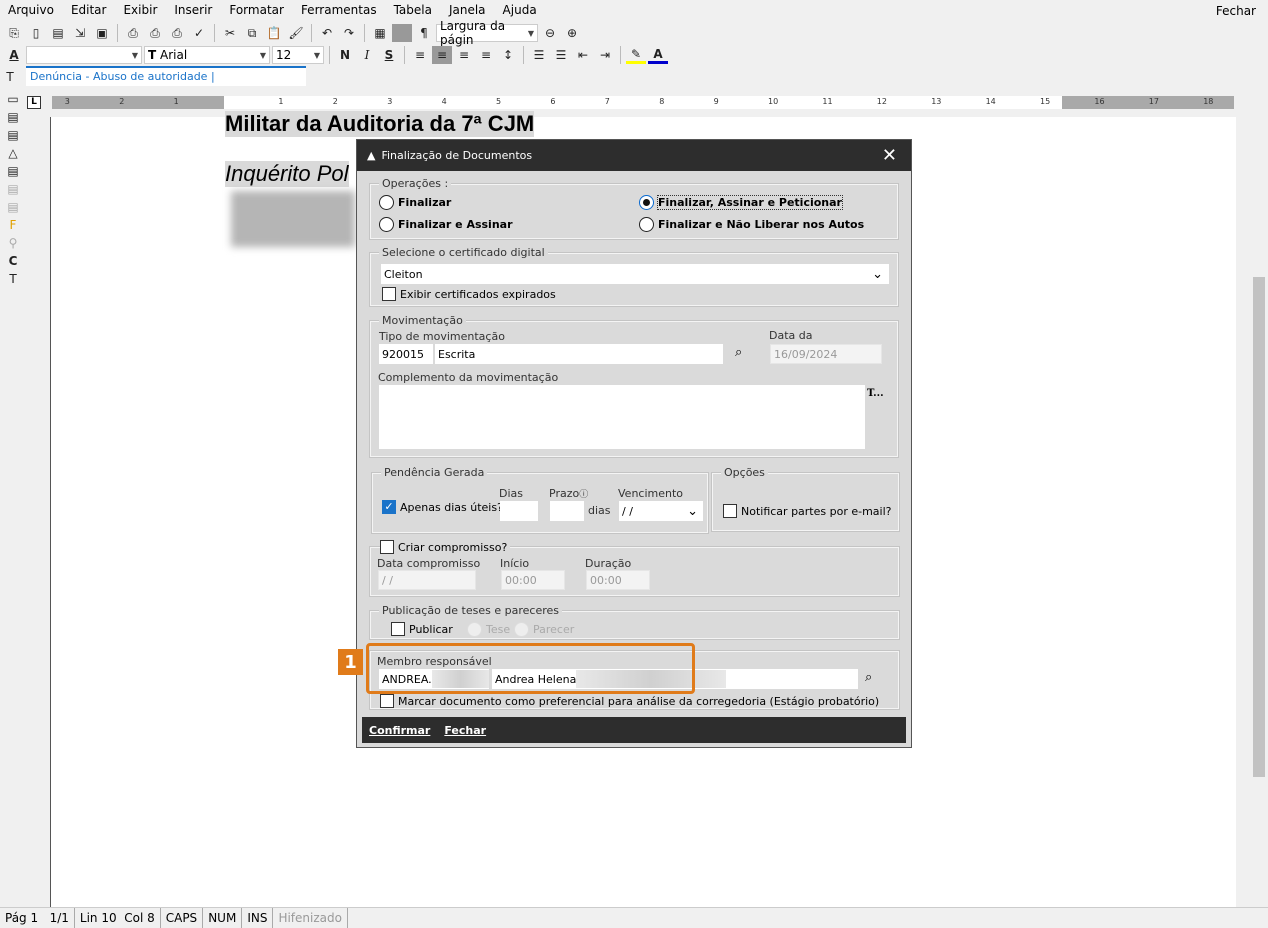 The width and height of the screenshot is (1268, 928). Describe the element at coordinates (14, 55) in the screenshot. I see `style-icon: A` at that location.